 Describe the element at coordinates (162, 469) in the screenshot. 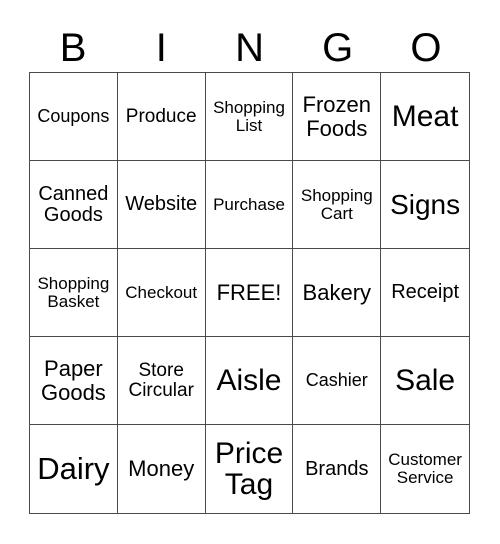

I see `bingo-cell: Money` at that location.